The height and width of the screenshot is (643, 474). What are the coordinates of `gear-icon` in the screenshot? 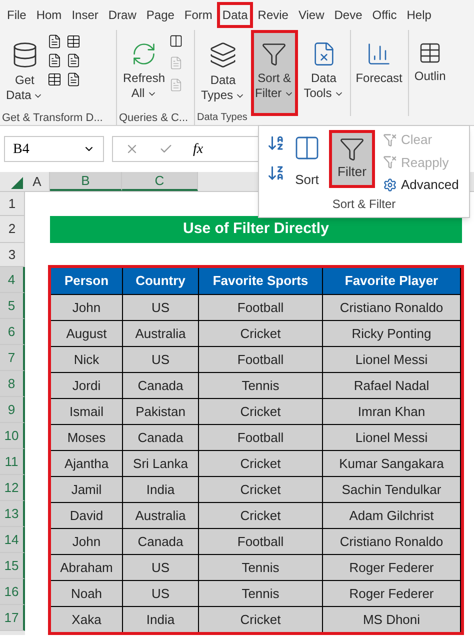 It's located at (390, 185).